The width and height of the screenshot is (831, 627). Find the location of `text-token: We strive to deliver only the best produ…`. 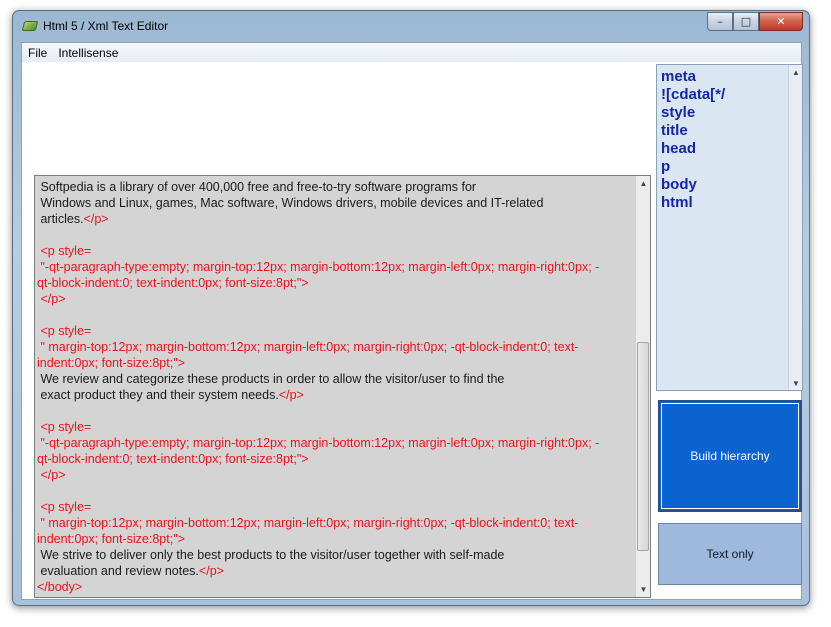

text-token: We strive to deliver only the best produ… is located at coordinates (271, 555).